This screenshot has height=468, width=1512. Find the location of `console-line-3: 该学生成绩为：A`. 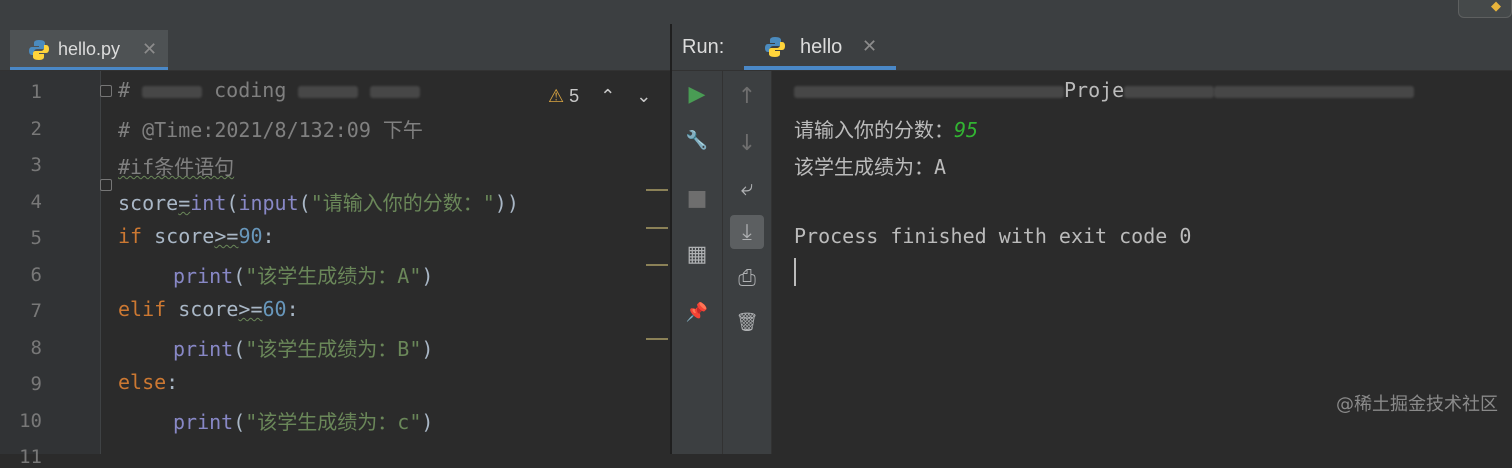

console-line-3: 该学生成绩为：A is located at coordinates (870, 165).